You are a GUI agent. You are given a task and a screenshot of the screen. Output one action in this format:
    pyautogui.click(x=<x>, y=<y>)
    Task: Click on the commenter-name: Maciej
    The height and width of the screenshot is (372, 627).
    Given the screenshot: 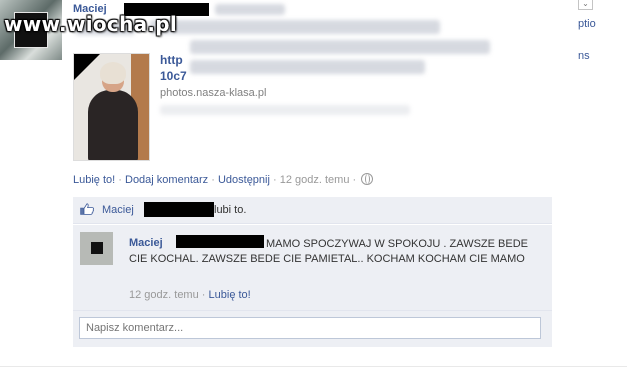 What is the action you would take?
    pyautogui.click(x=146, y=243)
    